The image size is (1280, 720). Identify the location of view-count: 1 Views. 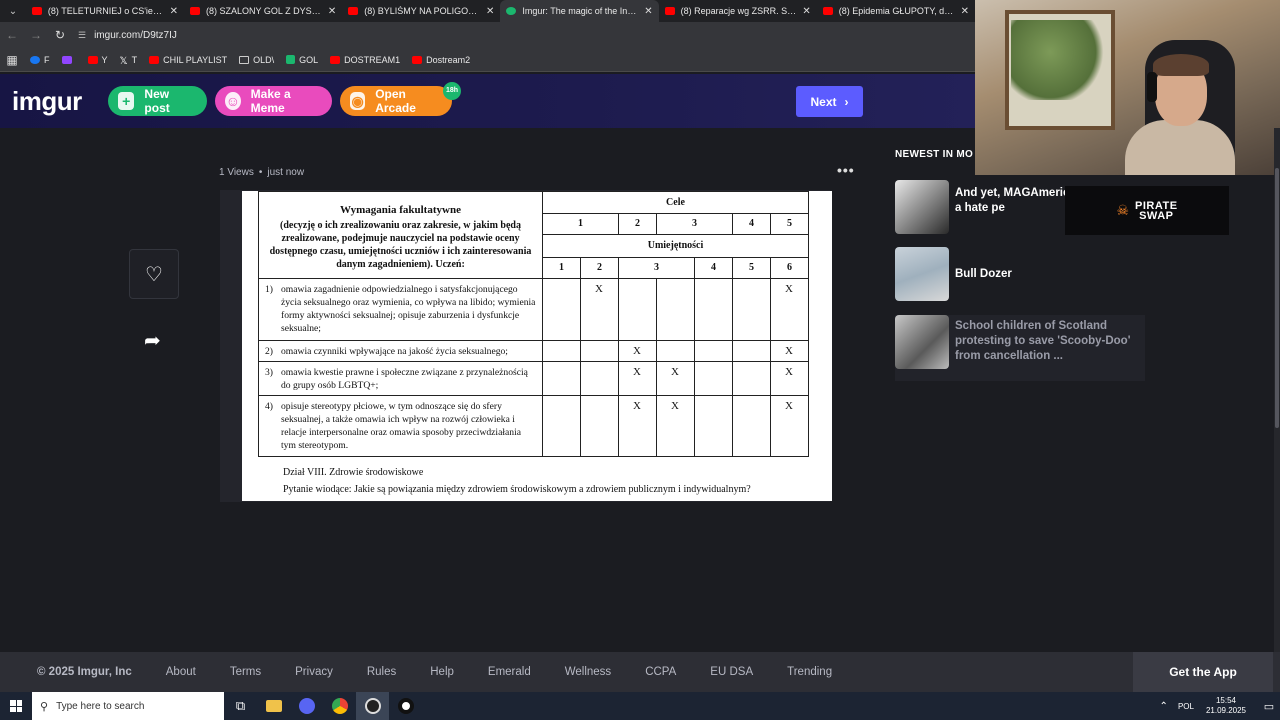
(236, 172).